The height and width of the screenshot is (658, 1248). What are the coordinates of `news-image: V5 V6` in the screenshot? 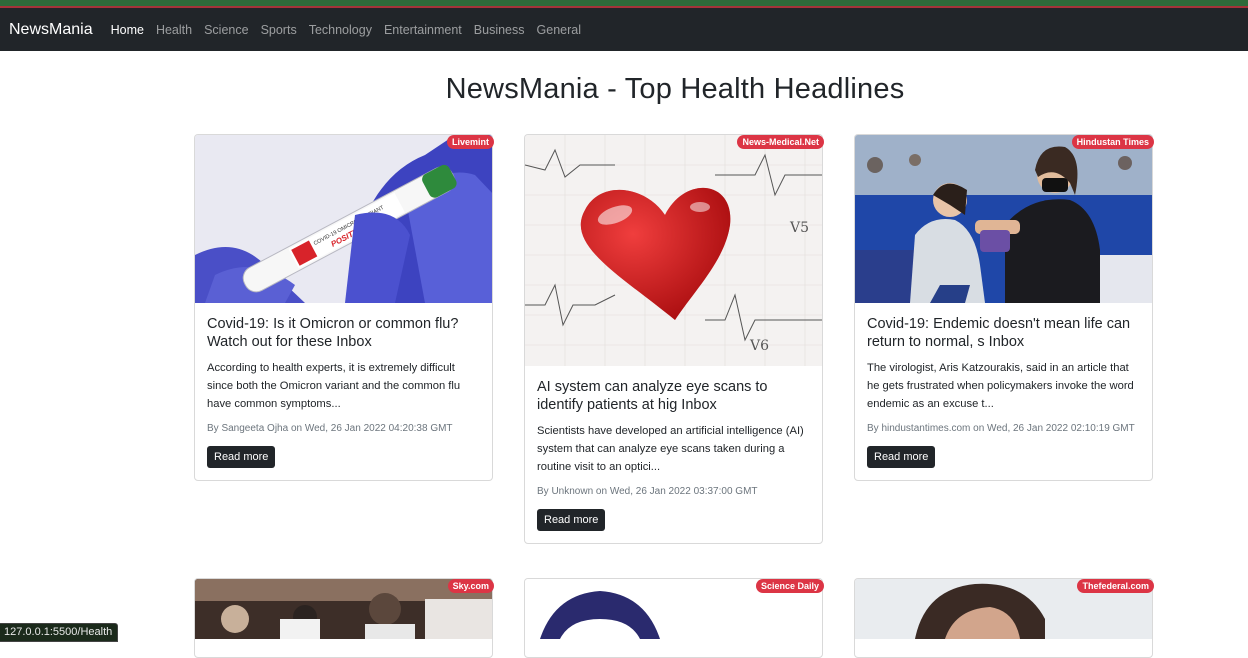 It's located at (673, 250).